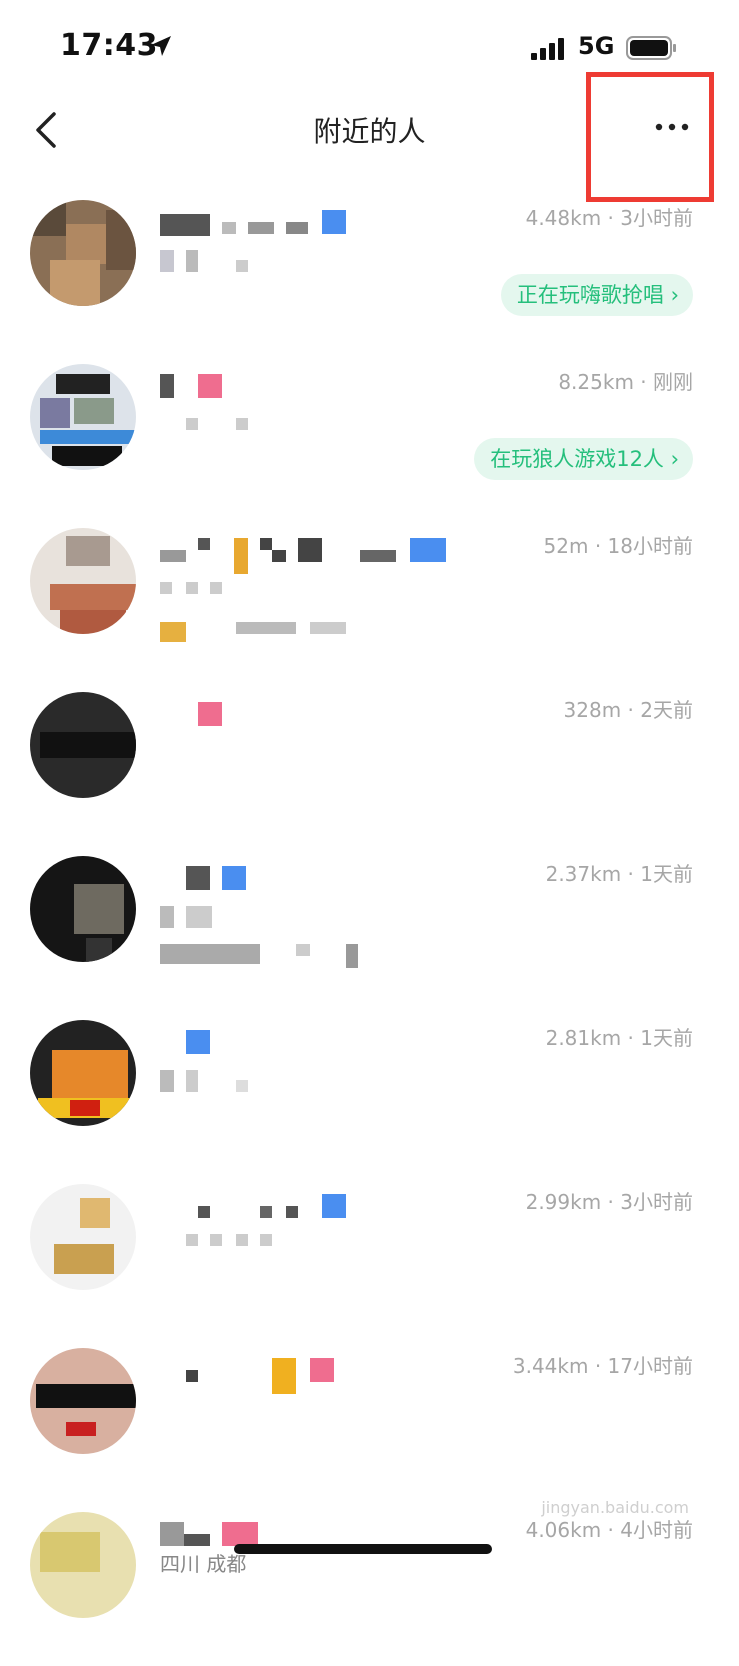 This screenshot has width=739, height=1666. I want to click on status-time: 17:43, so click(109, 45).